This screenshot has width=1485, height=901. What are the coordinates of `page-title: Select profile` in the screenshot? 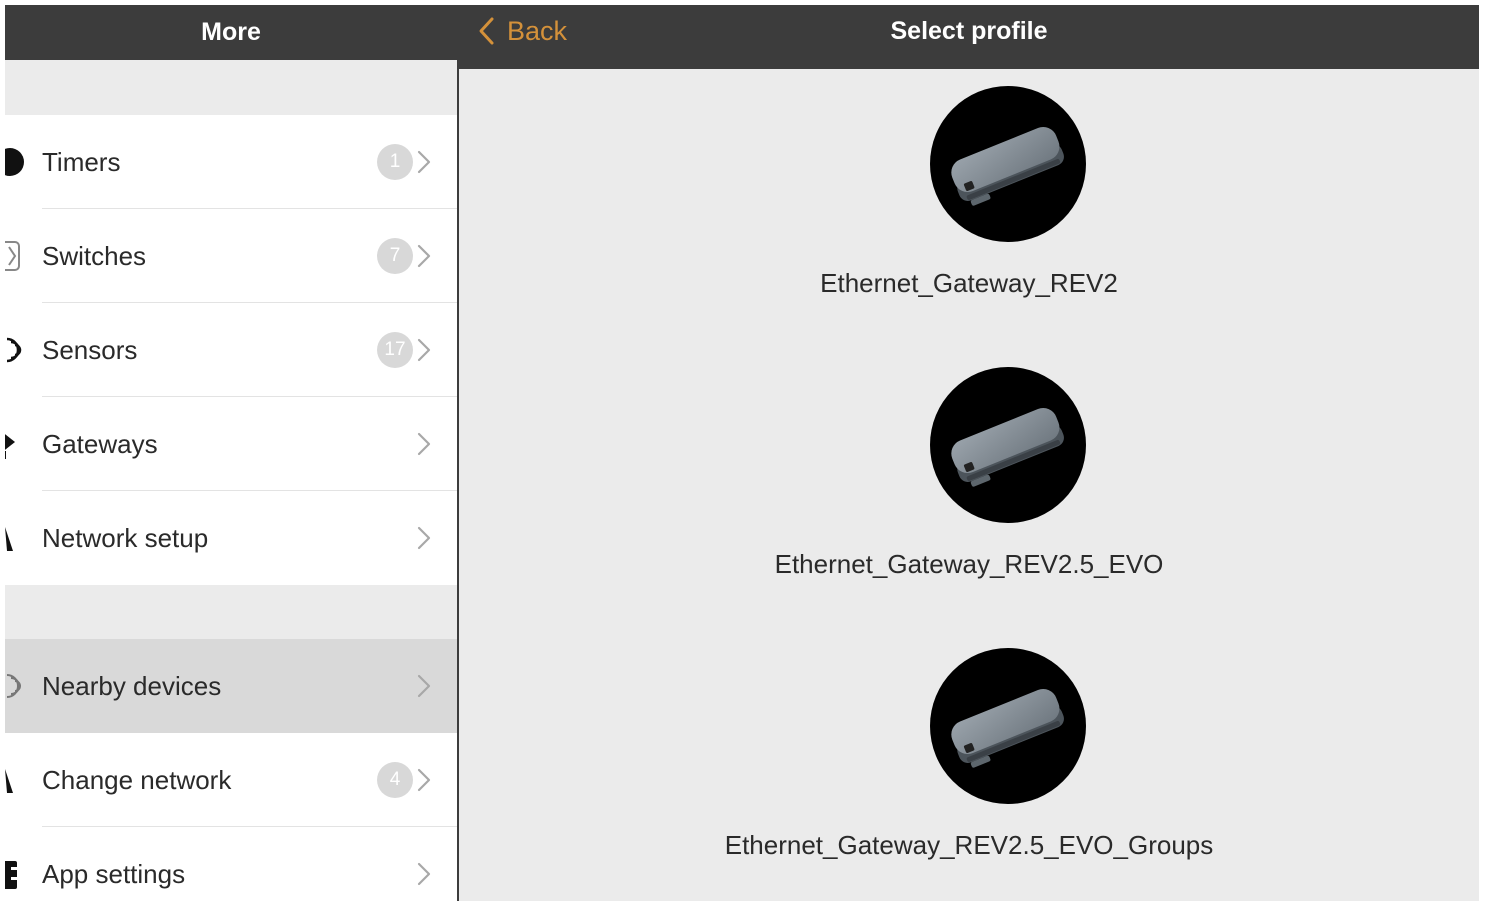 It's located at (969, 30).